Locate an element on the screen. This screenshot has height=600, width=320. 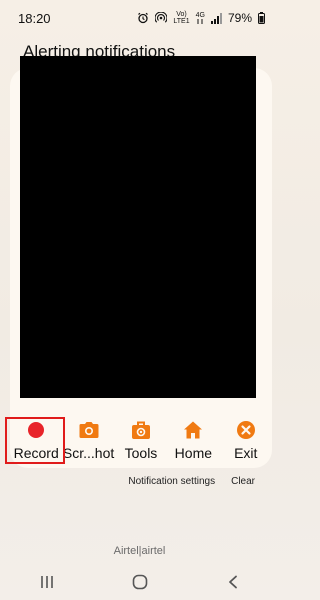
hotspot-icon is located at coordinates (161, 18).